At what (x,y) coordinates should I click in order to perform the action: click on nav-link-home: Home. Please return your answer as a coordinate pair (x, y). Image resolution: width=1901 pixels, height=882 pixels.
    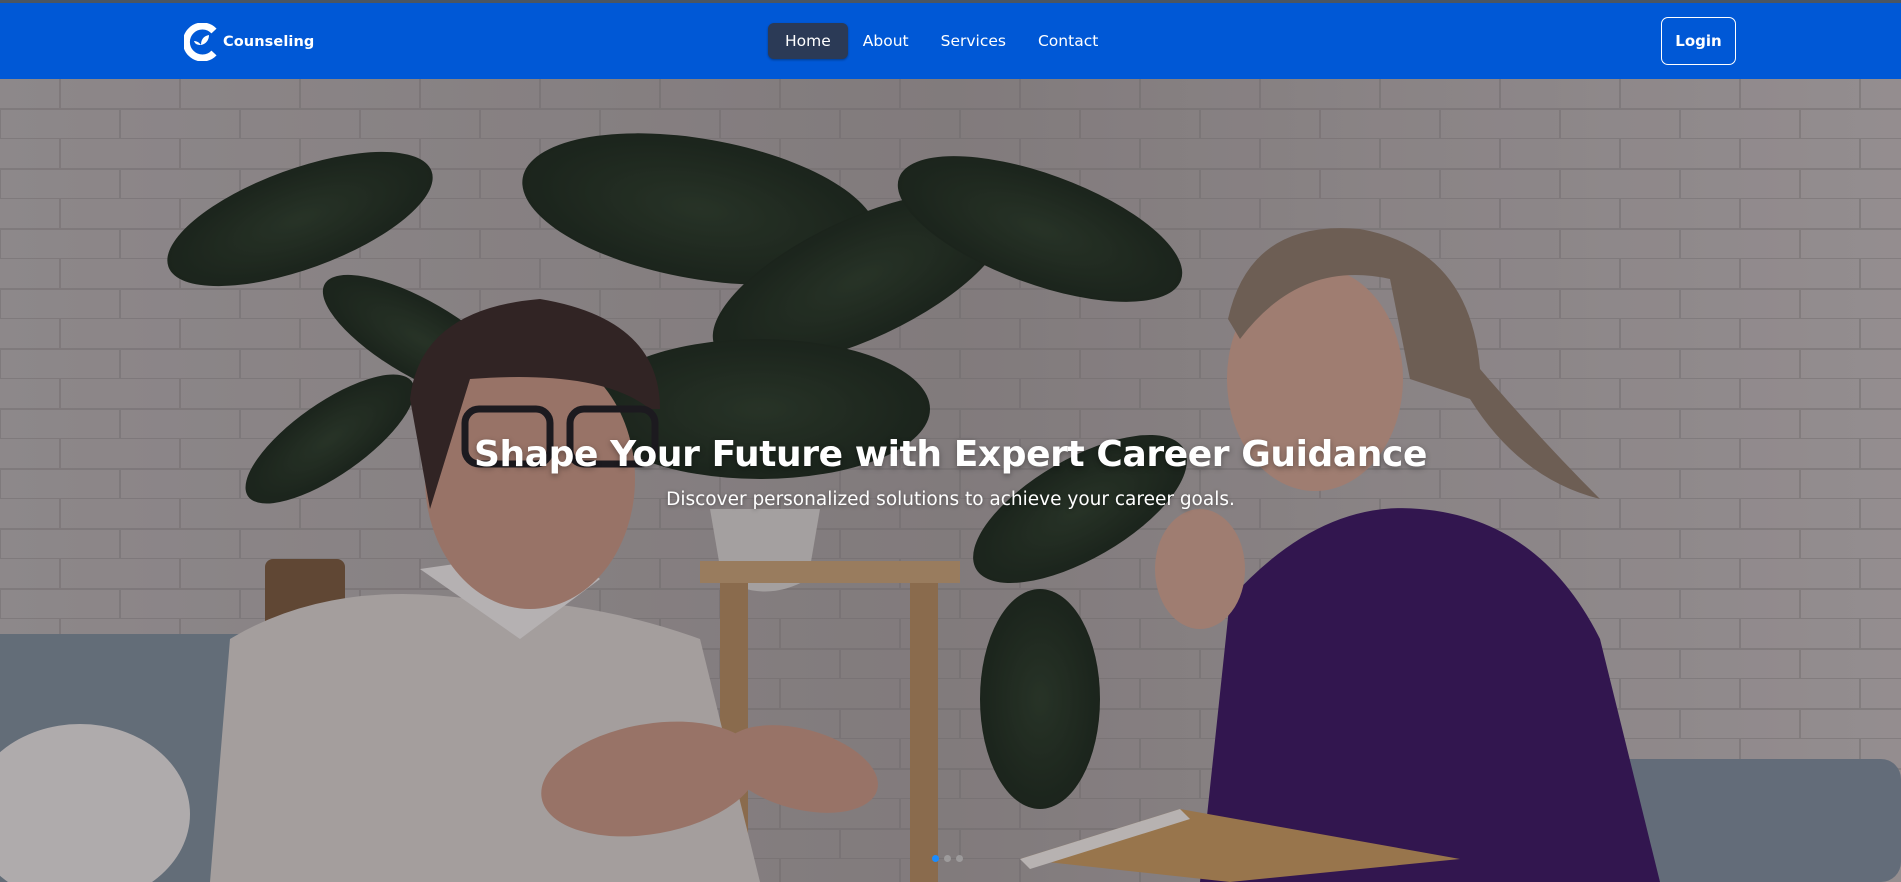
    Looking at the image, I should click on (808, 41).